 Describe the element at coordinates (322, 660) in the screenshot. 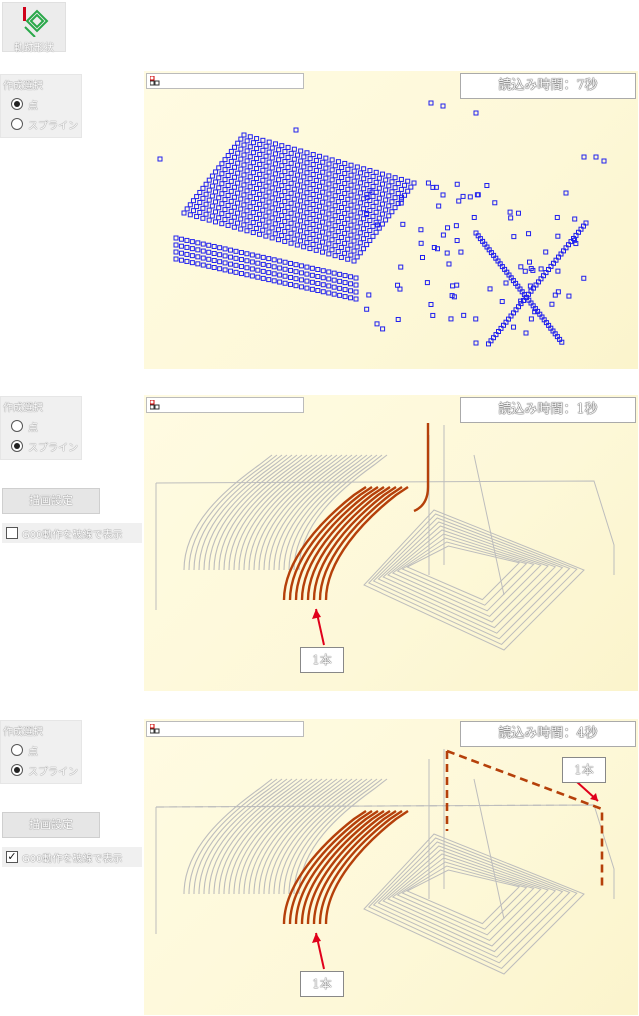

I see `callout-one-path: 1本` at that location.